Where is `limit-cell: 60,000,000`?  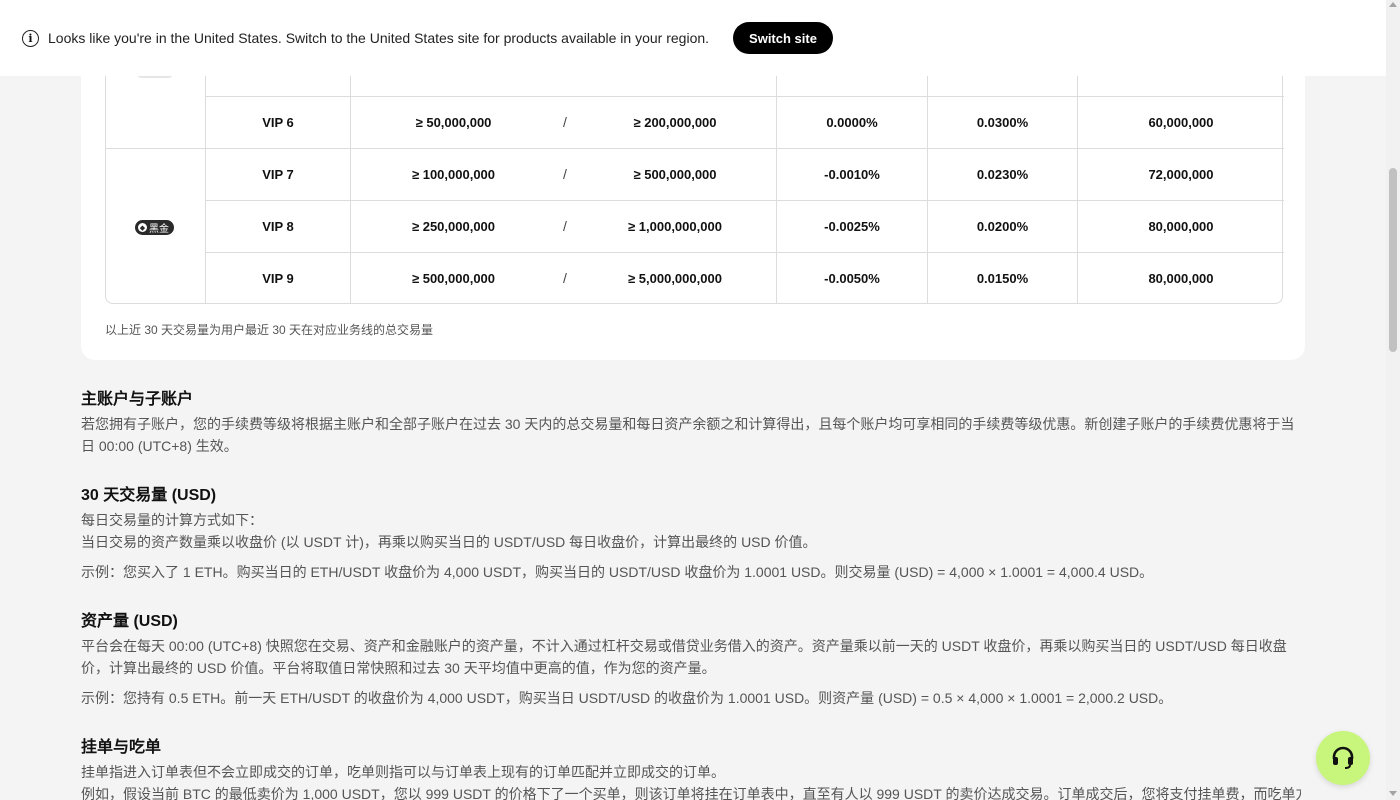
limit-cell: 60,000,000 is located at coordinates (1181, 122).